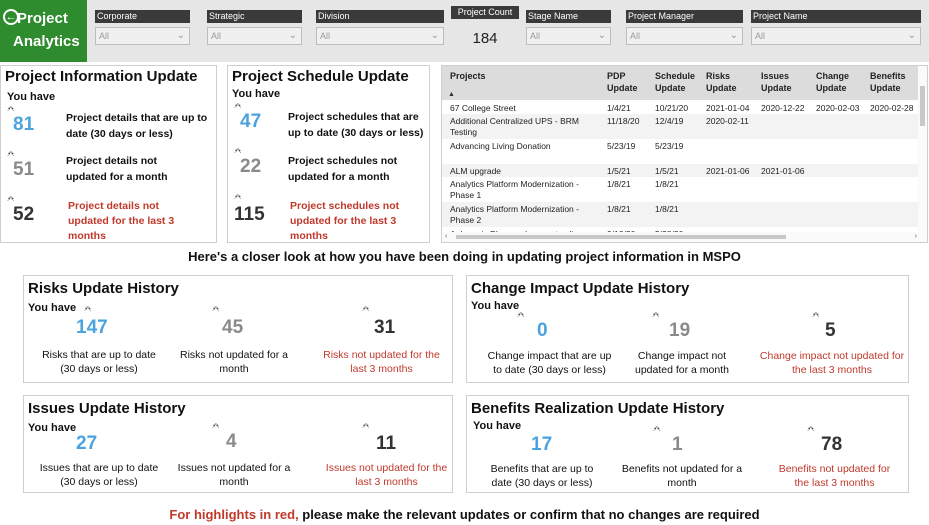 The width and height of the screenshot is (929, 525). What do you see at coordinates (680, 330) in the screenshot?
I see `metric-one-month: 19` at bounding box center [680, 330].